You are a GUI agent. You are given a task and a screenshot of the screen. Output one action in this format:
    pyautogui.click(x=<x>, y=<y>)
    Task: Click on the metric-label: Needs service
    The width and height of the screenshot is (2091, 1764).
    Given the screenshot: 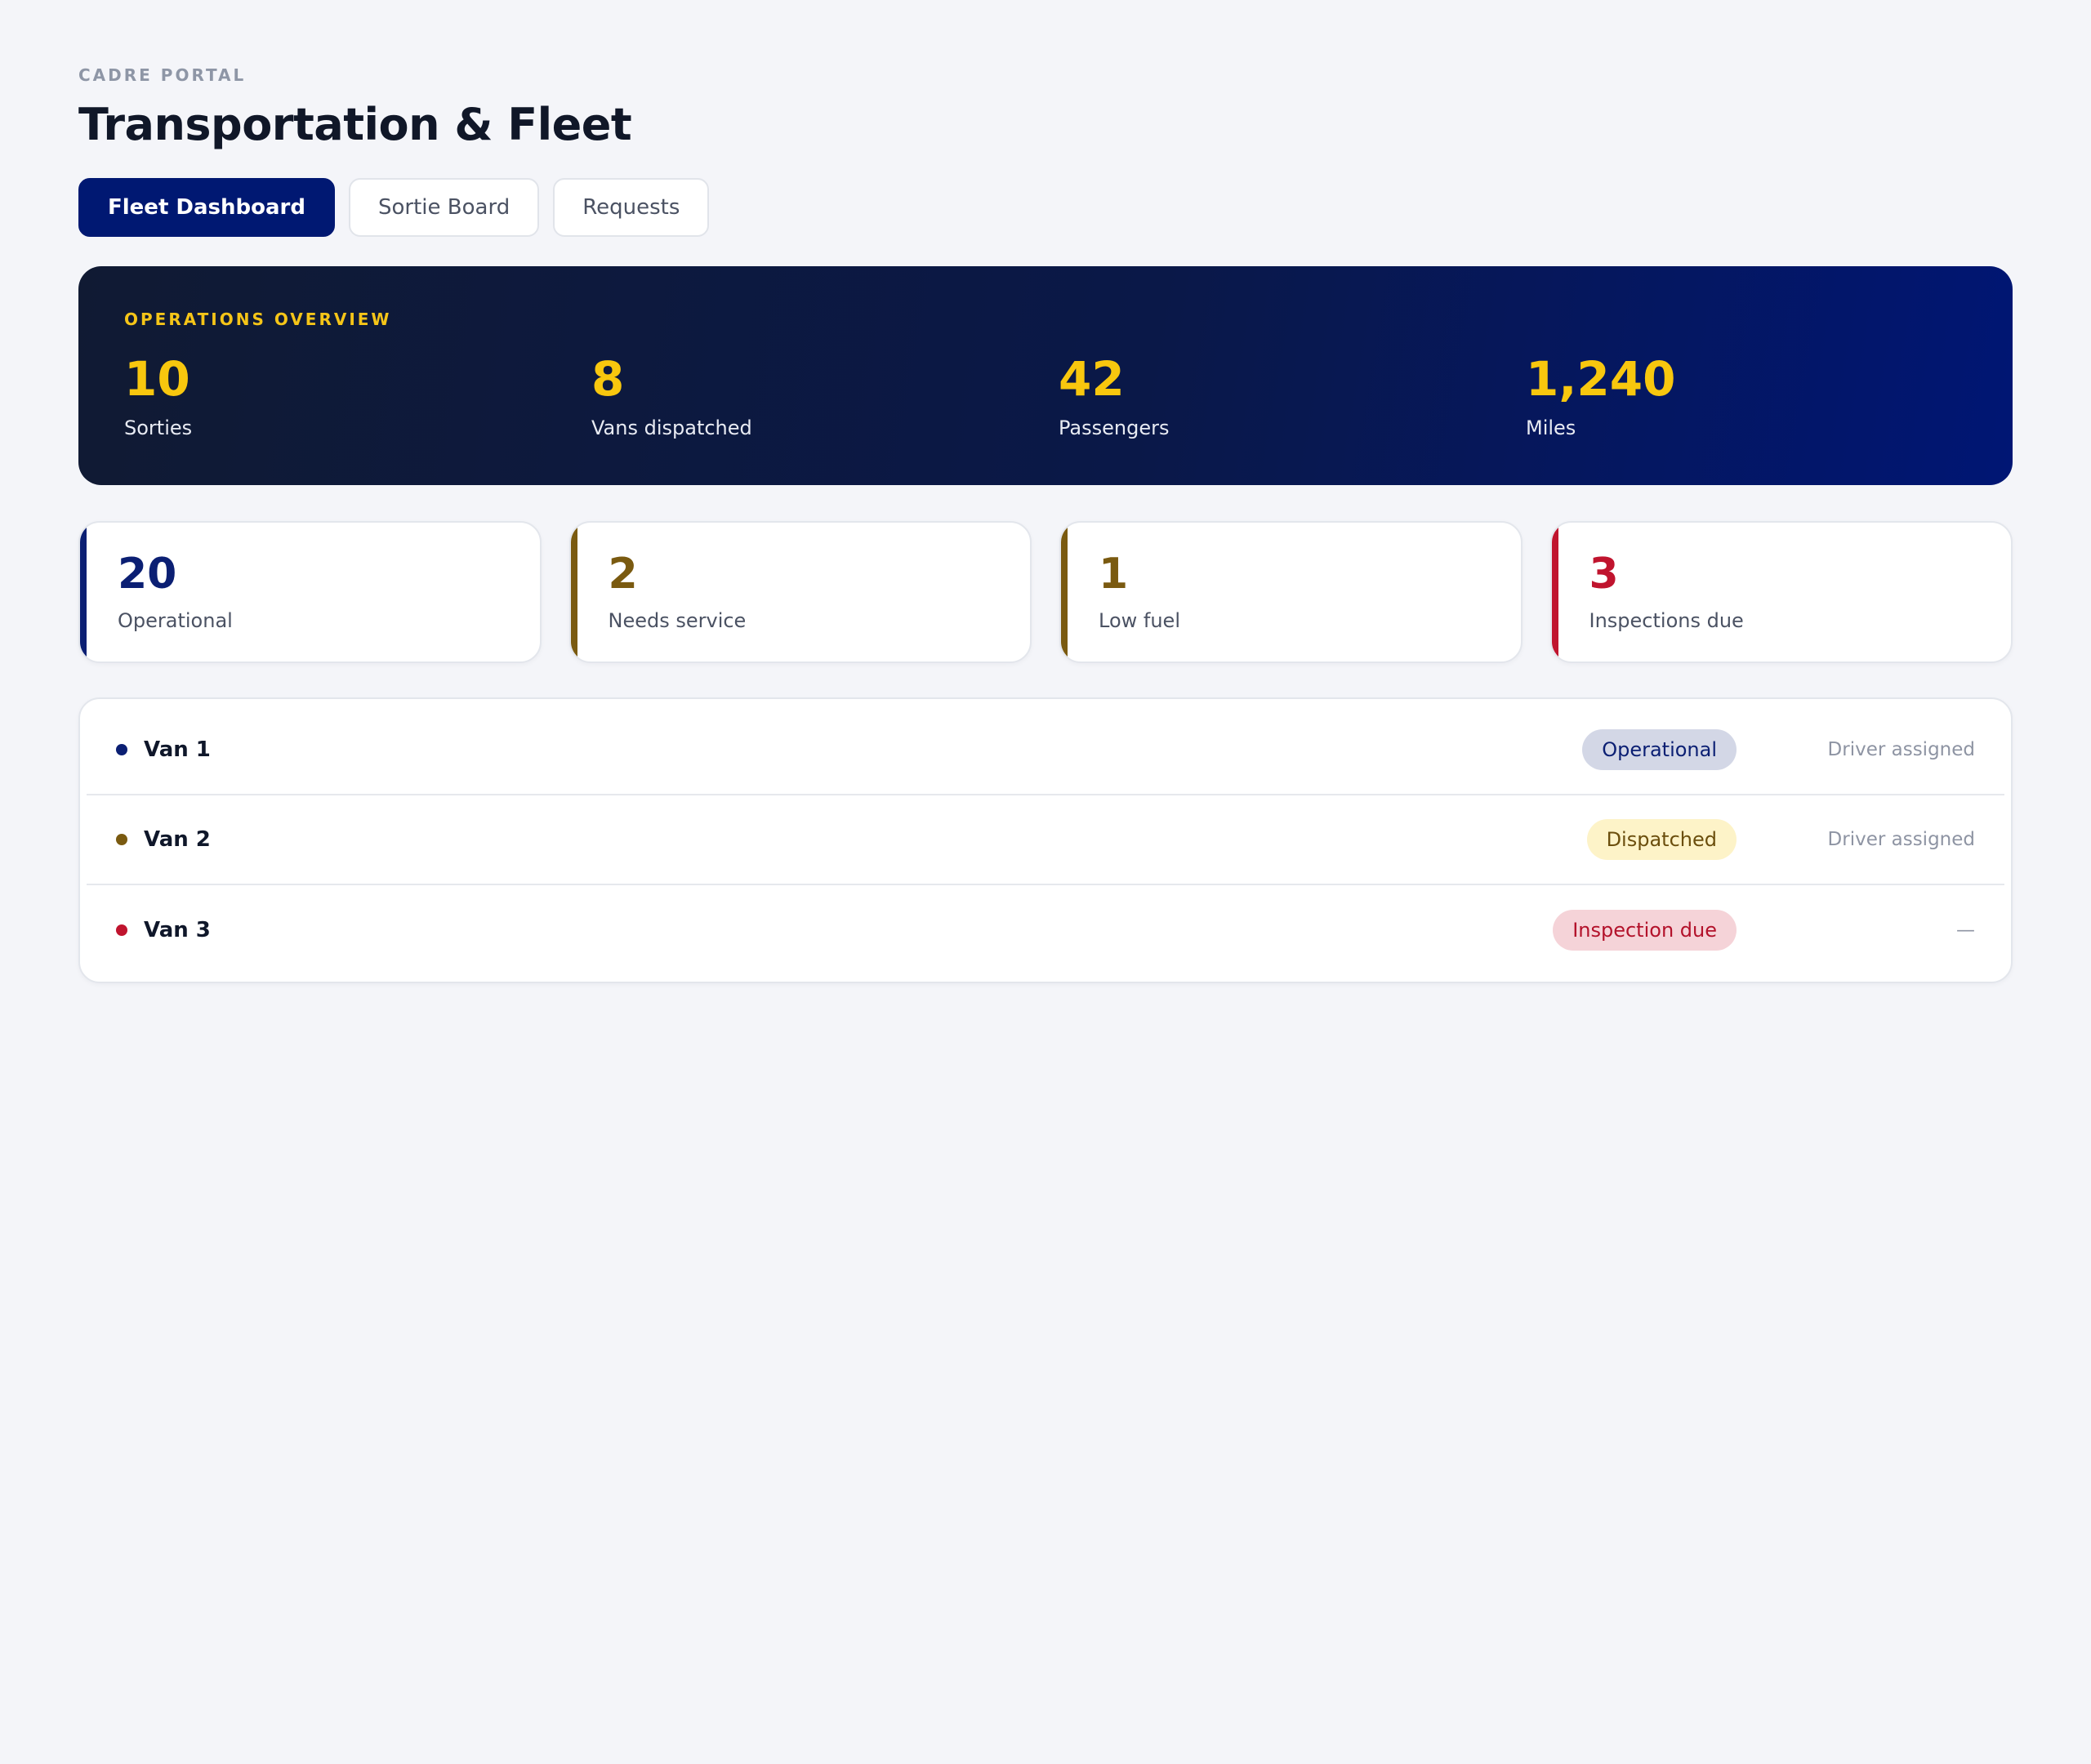 What is the action you would take?
    pyautogui.click(x=677, y=620)
    